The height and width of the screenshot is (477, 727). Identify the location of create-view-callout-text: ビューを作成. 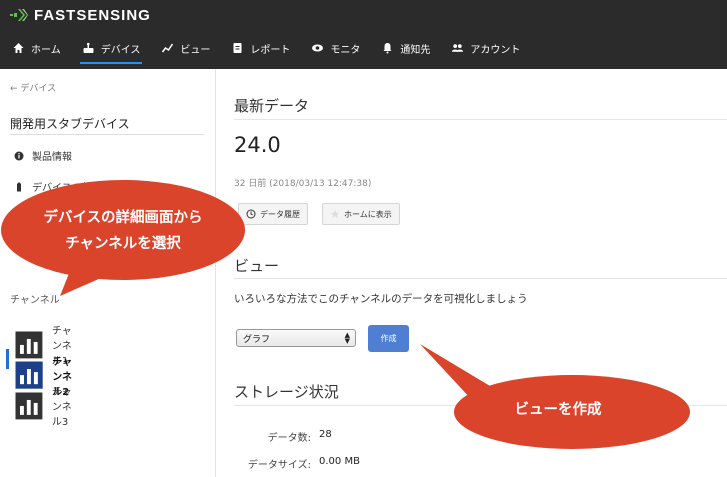
(558, 410).